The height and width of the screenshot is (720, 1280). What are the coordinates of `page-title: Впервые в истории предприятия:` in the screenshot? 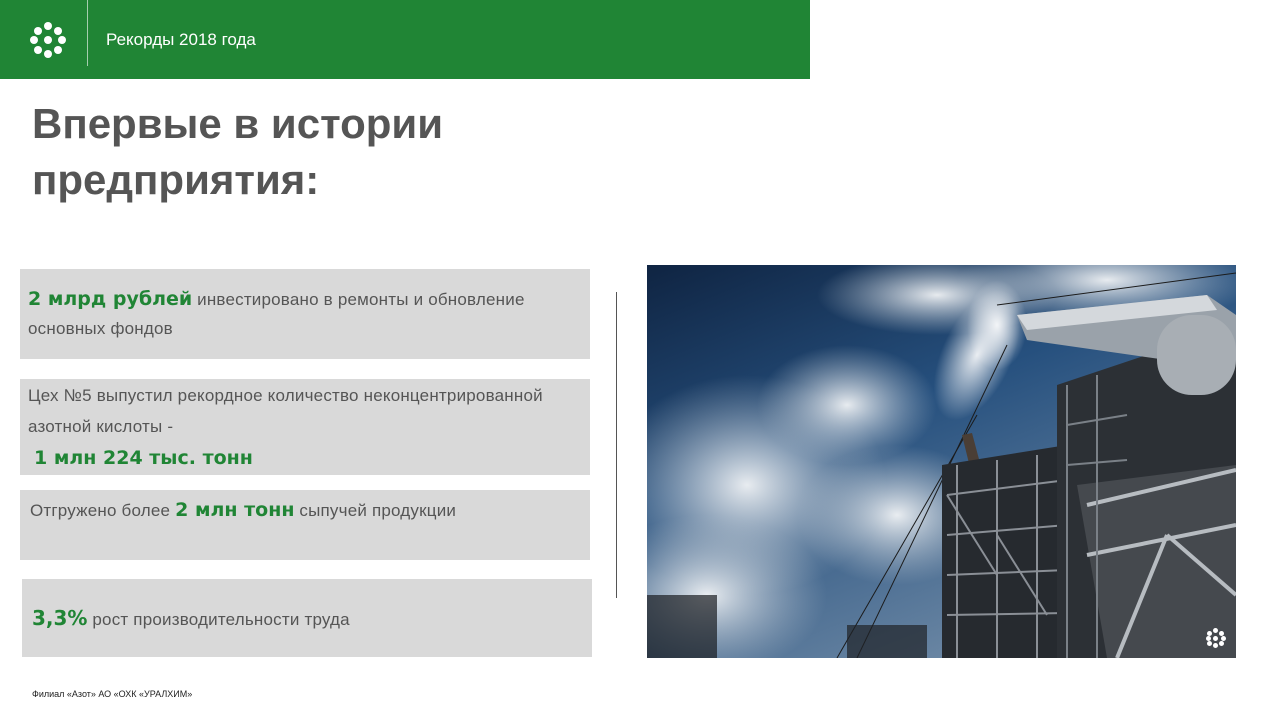 It's located at (312, 152).